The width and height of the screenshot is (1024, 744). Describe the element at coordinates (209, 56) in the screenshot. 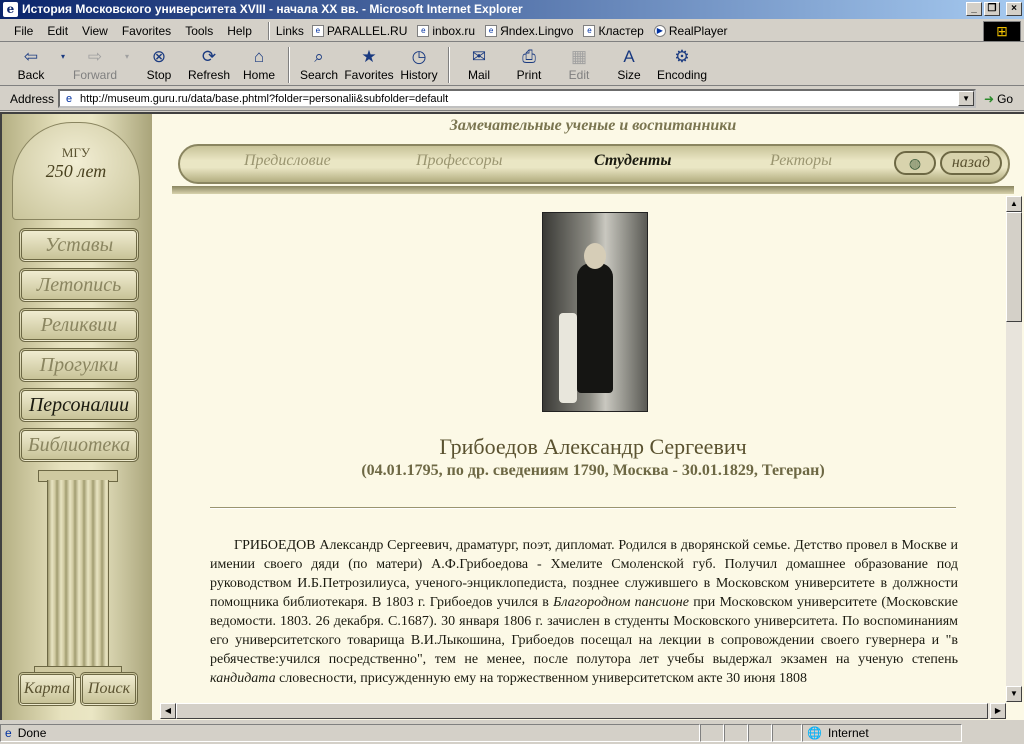

I see `refresh-icon: ⟳` at that location.